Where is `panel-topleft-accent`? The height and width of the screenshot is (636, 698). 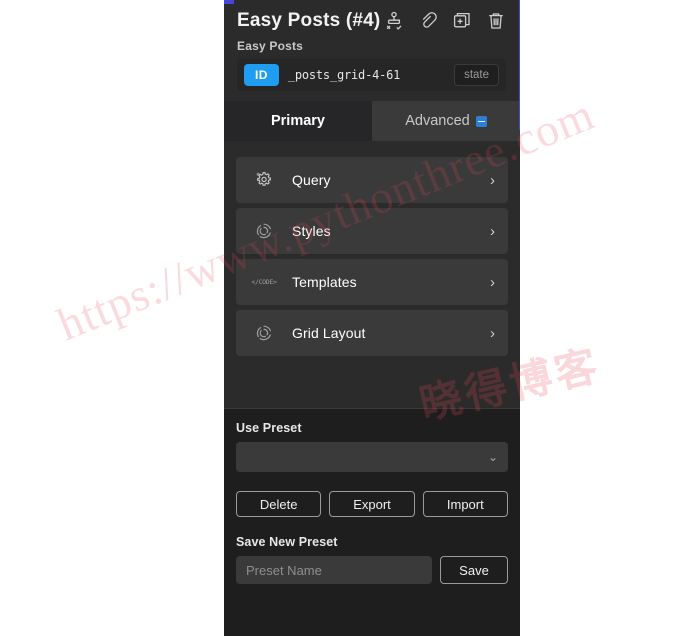 panel-topleft-accent is located at coordinates (229, 2).